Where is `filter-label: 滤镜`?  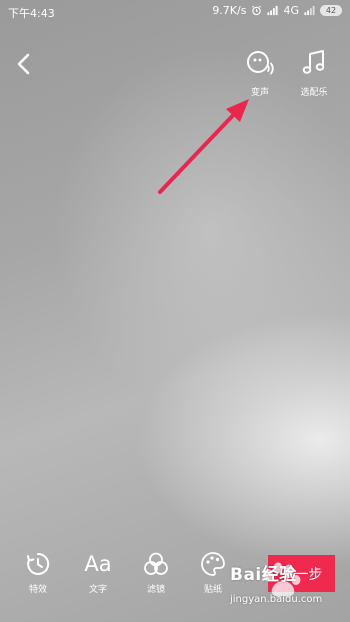
filter-label: 滤镜 is located at coordinates (155, 590).